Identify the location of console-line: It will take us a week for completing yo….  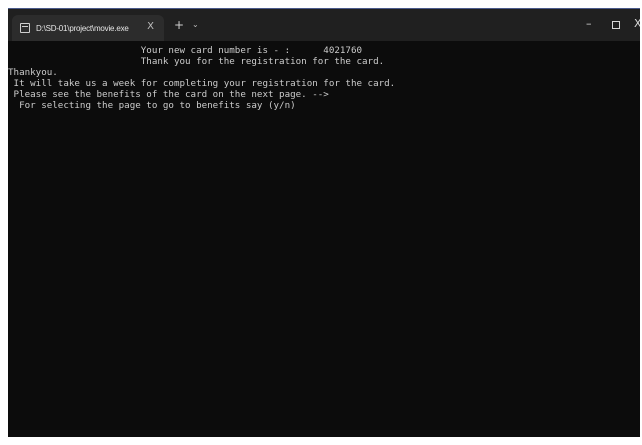
(202, 83).